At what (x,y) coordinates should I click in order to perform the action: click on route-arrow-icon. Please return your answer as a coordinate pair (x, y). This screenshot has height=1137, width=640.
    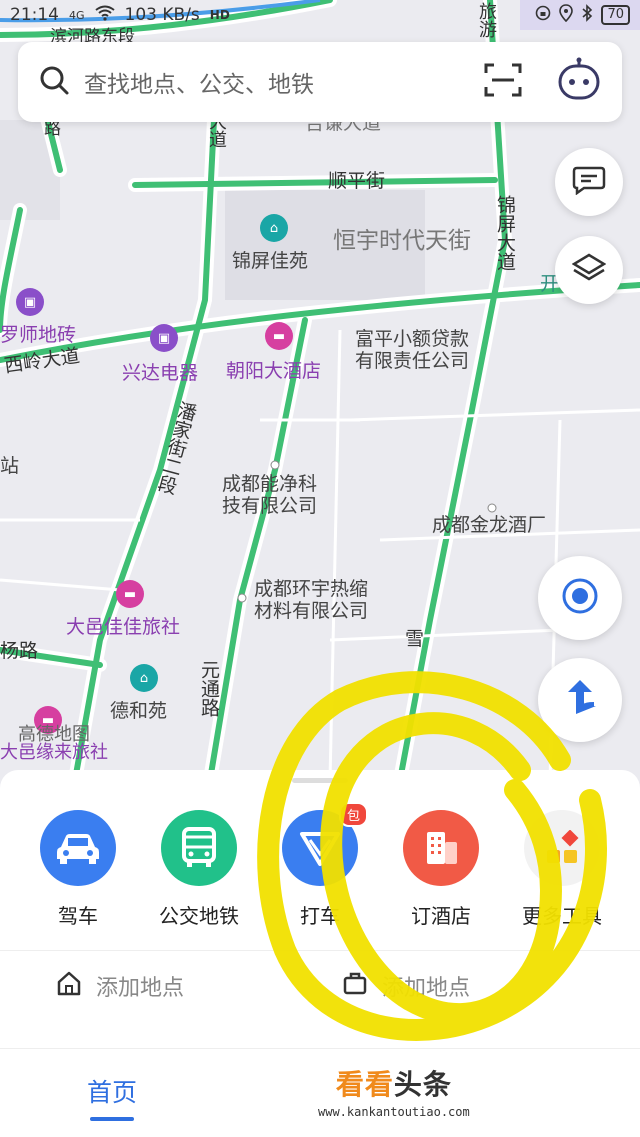
    Looking at the image, I should click on (580, 700).